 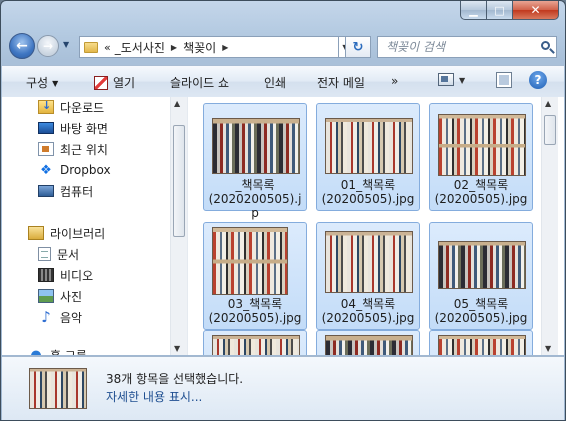 I want to click on view-options-dropdown: ▼, so click(x=462, y=80).